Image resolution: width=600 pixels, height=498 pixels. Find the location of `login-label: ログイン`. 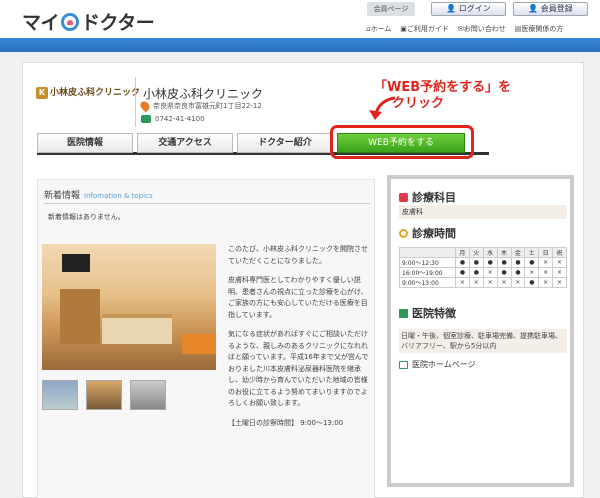

login-label: ログイン is located at coordinates (474, 8).